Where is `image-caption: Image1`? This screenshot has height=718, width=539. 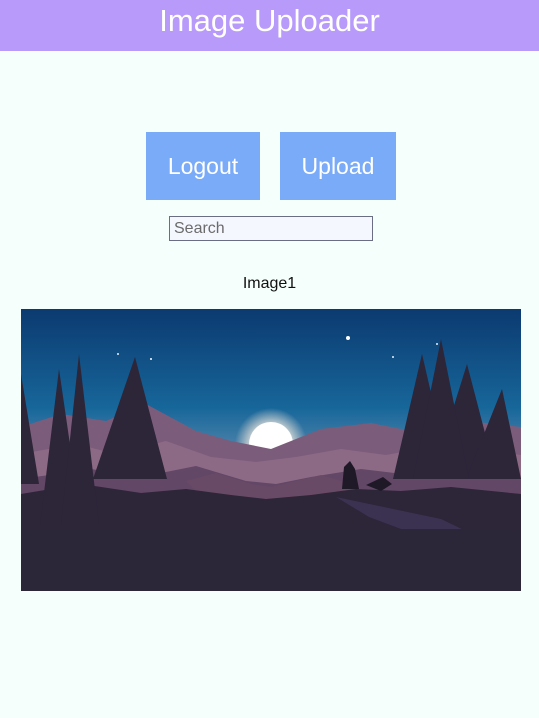 image-caption: Image1 is located at coordinates (269, 283).